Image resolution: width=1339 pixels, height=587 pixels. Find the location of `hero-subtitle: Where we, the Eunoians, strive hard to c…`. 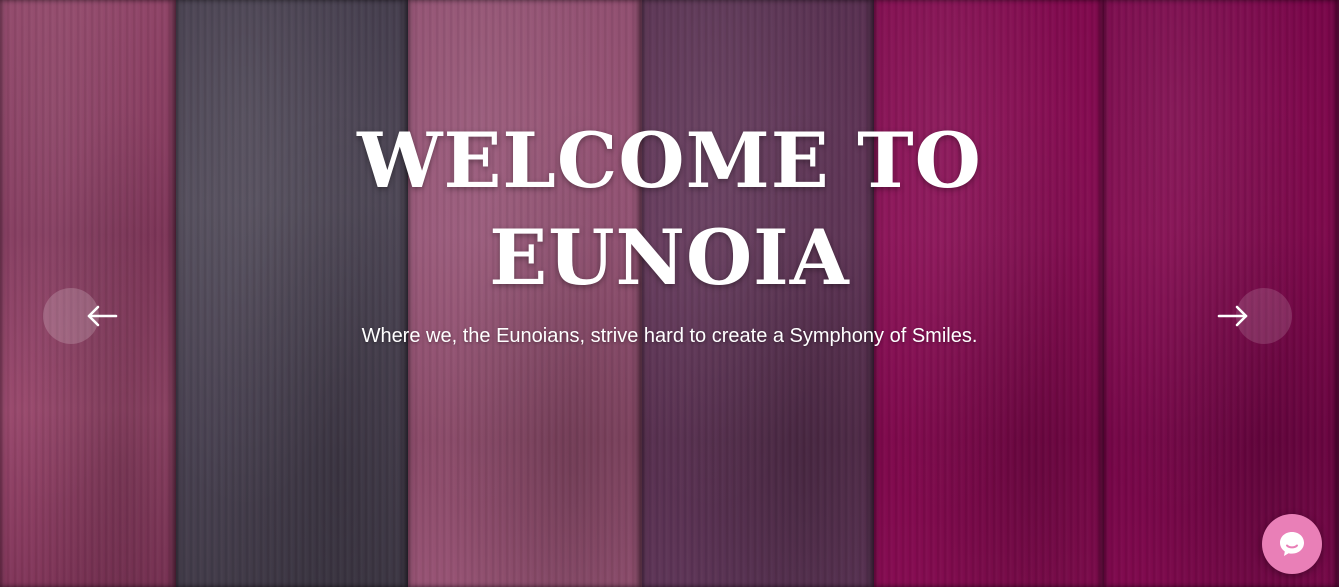

hero-subtitle: Where we, the Eunoians, strive hard to c… is located at coordinates (669, 336).